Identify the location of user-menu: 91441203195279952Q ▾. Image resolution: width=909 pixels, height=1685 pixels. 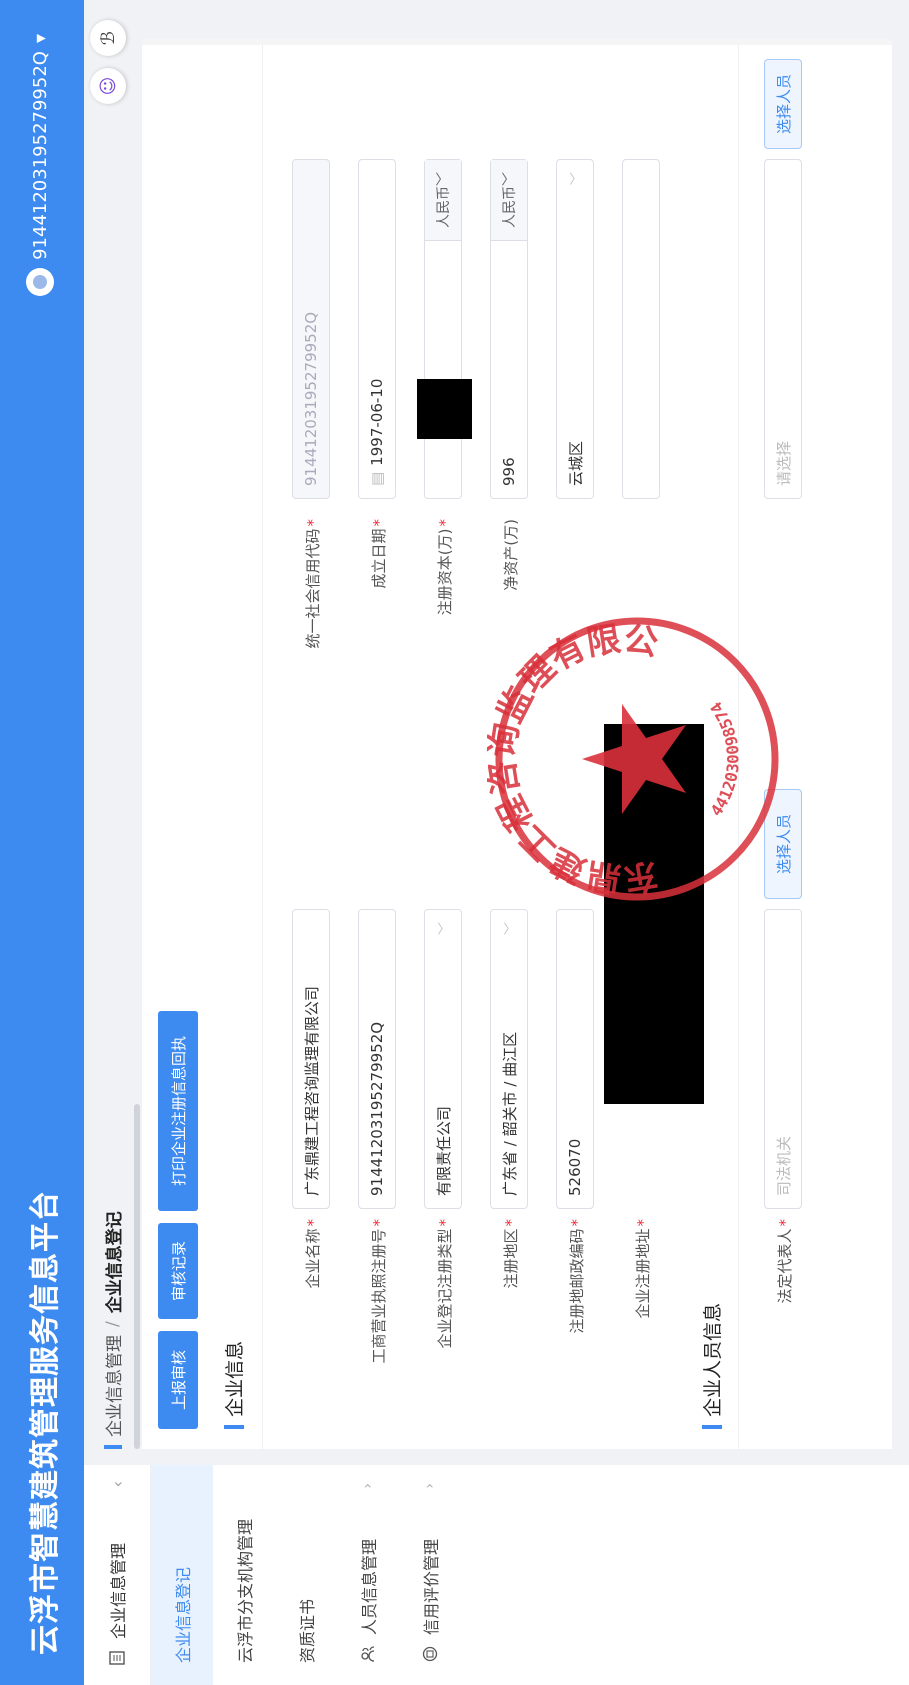
(40, 165).